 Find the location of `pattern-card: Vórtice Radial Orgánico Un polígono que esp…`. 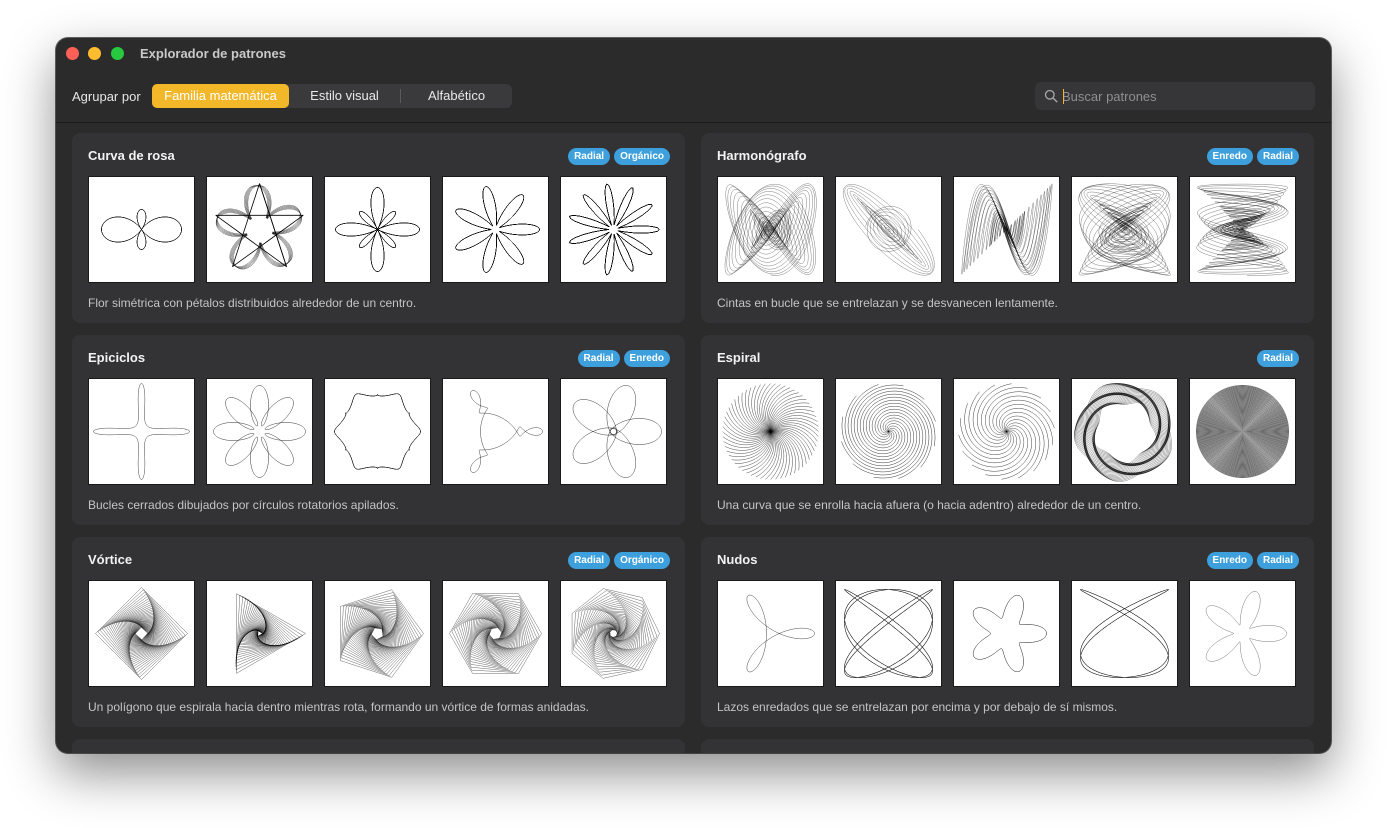

pattern-card: Vórtice Radial Orgánico Un polígono que esp… is located at coordinates (378, 632).